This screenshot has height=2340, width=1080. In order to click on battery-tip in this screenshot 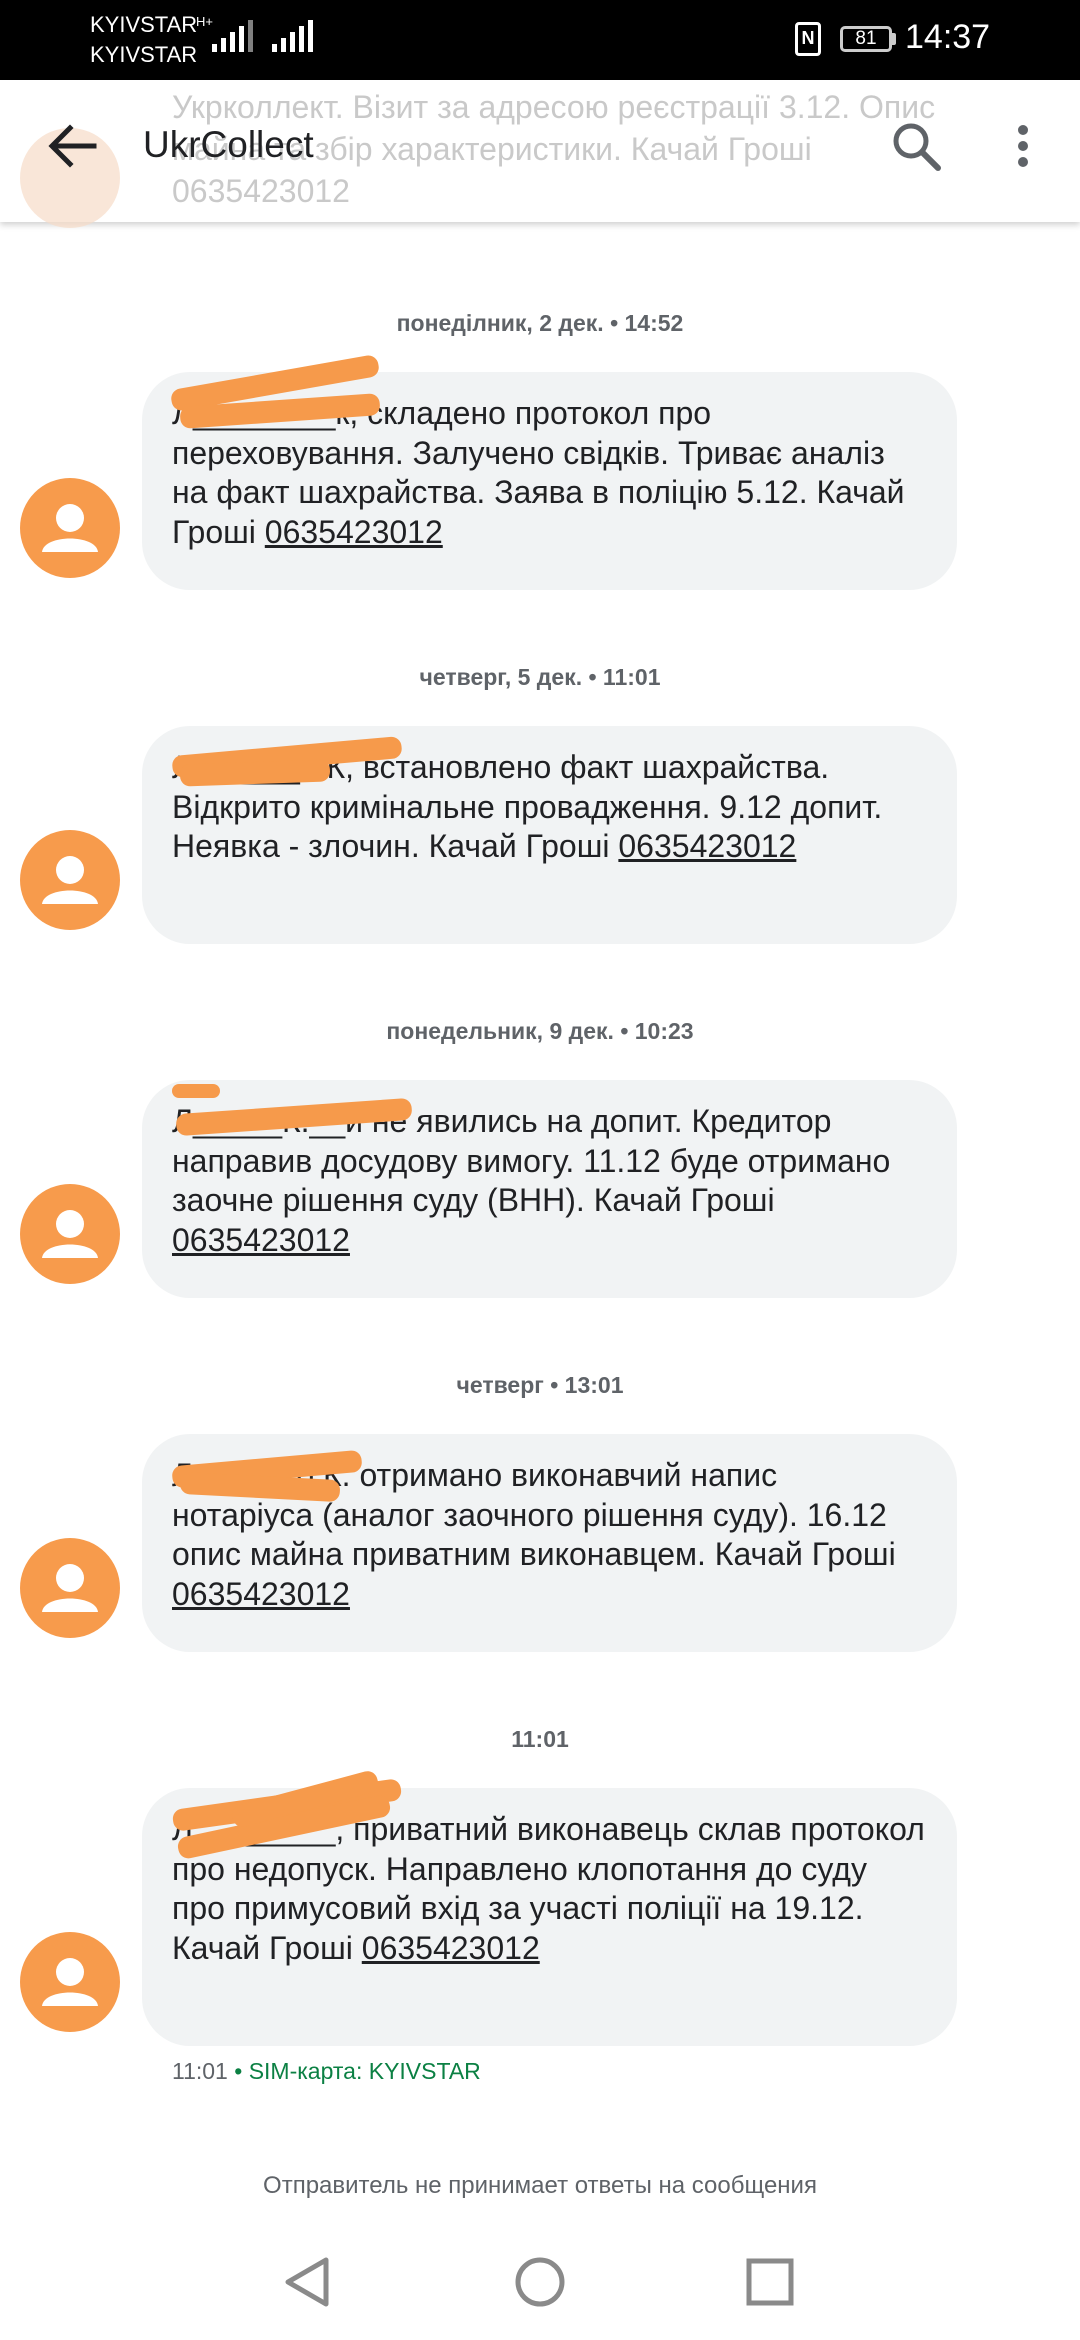, I will do `click(894, 39)`.